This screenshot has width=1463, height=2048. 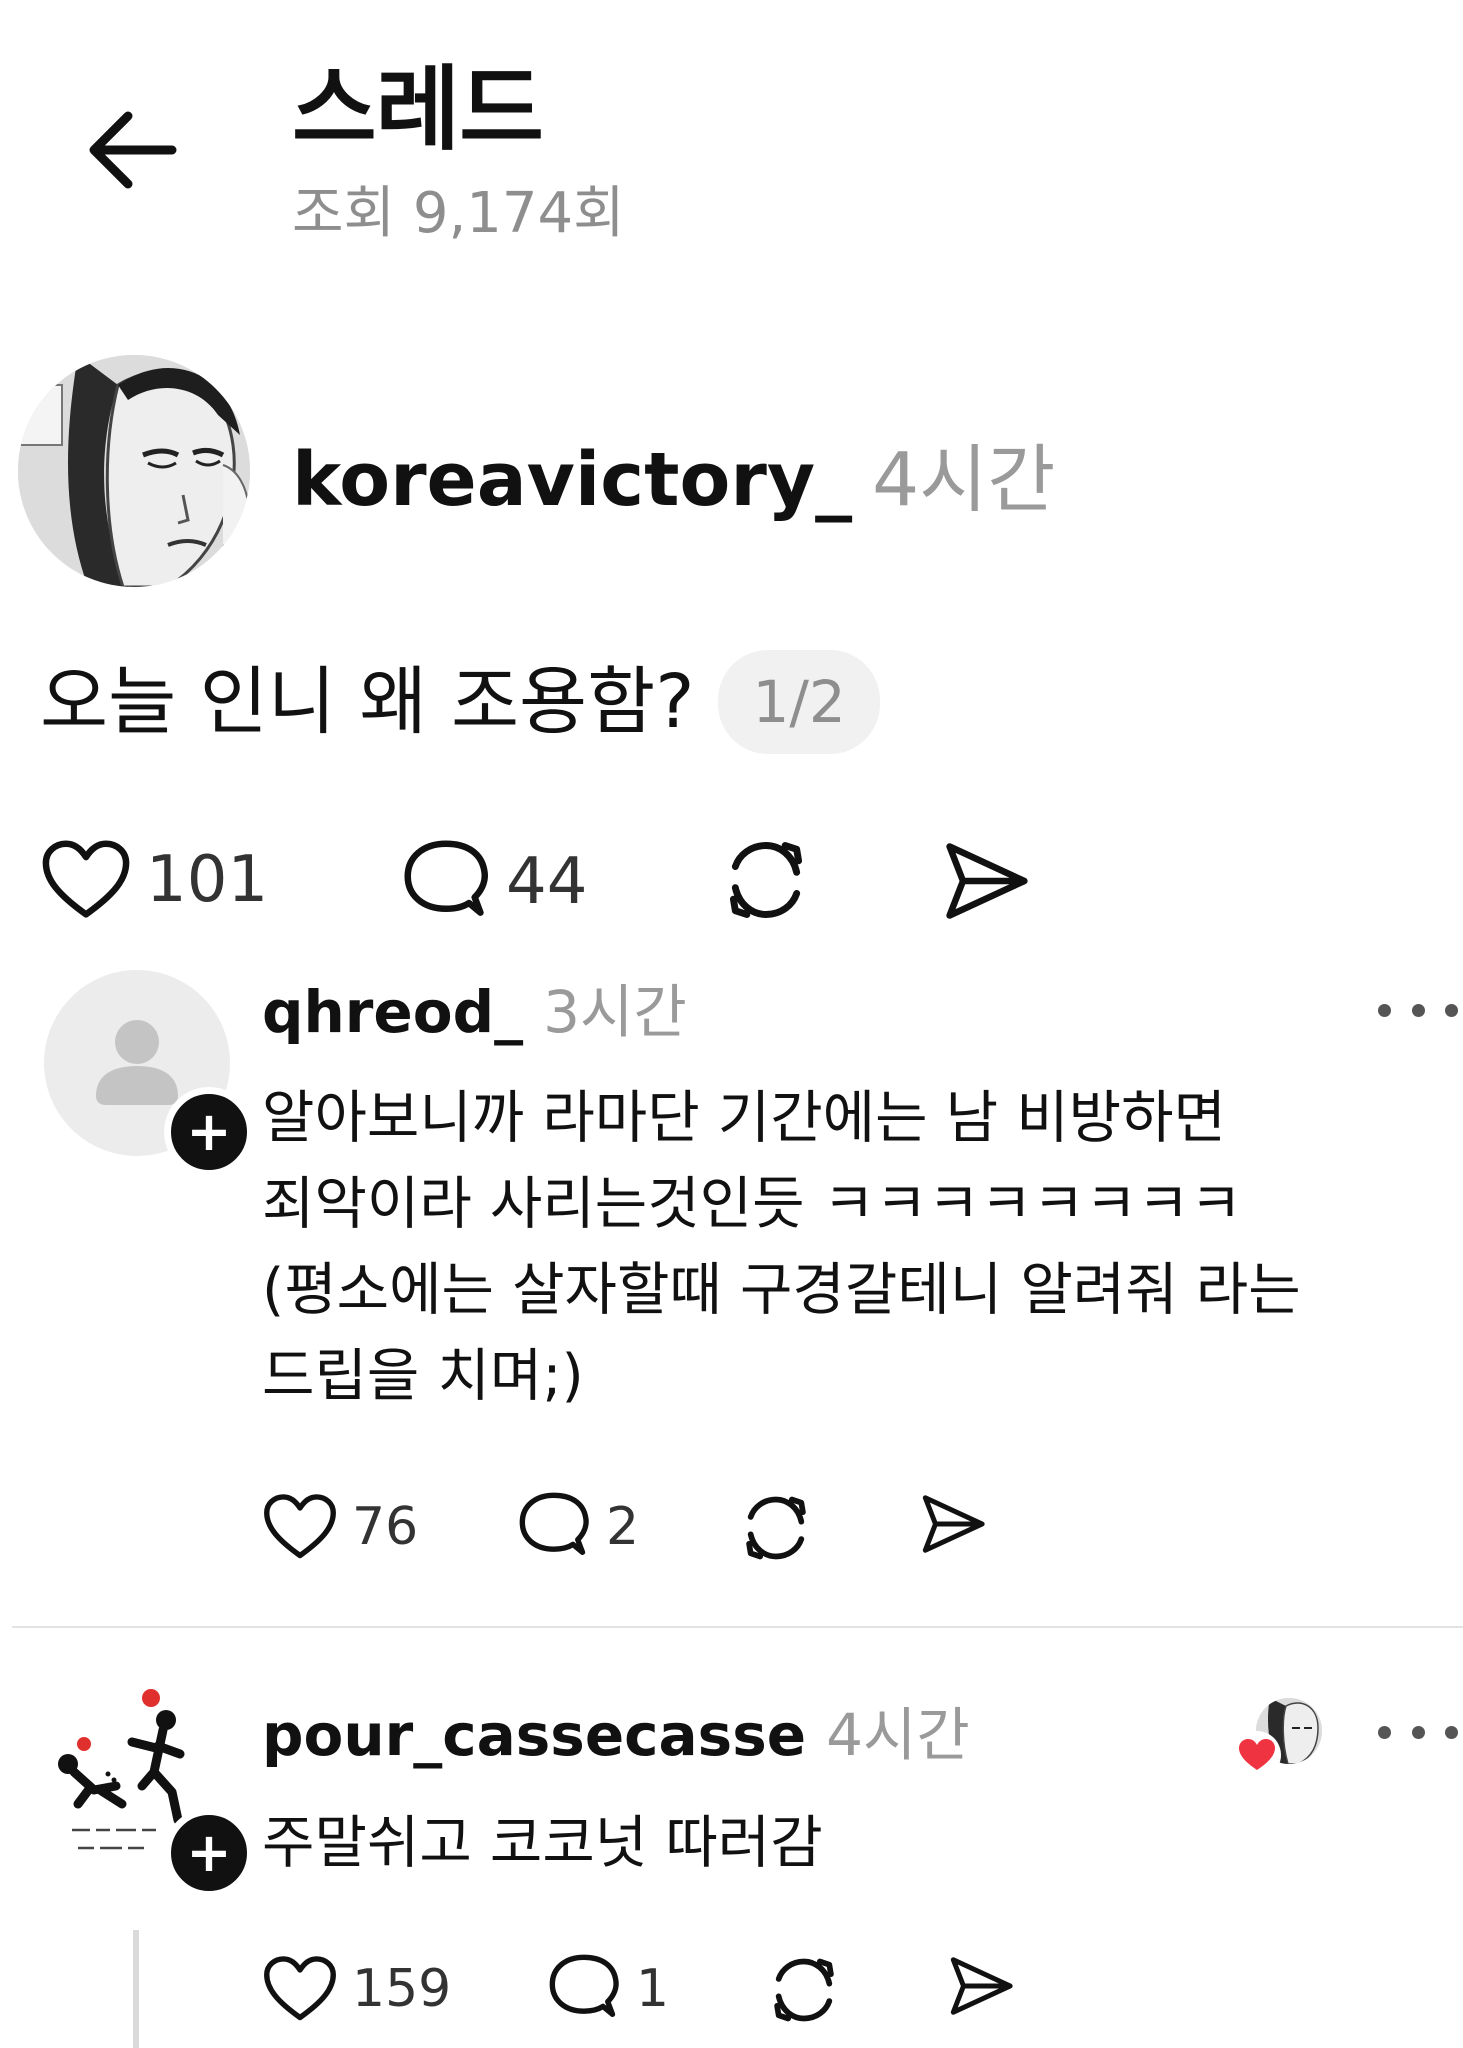 I want to click on username: qhreod_, so click(x=392, y=1012).